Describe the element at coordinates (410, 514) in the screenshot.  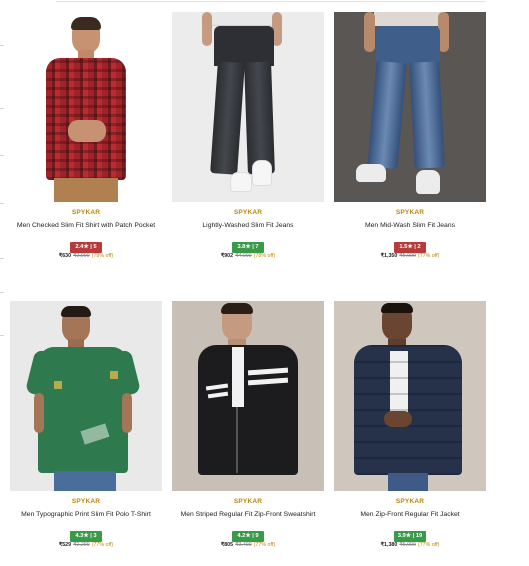
I see `product-name: Men Zip-Front Regular Fit Jacket` at that location.